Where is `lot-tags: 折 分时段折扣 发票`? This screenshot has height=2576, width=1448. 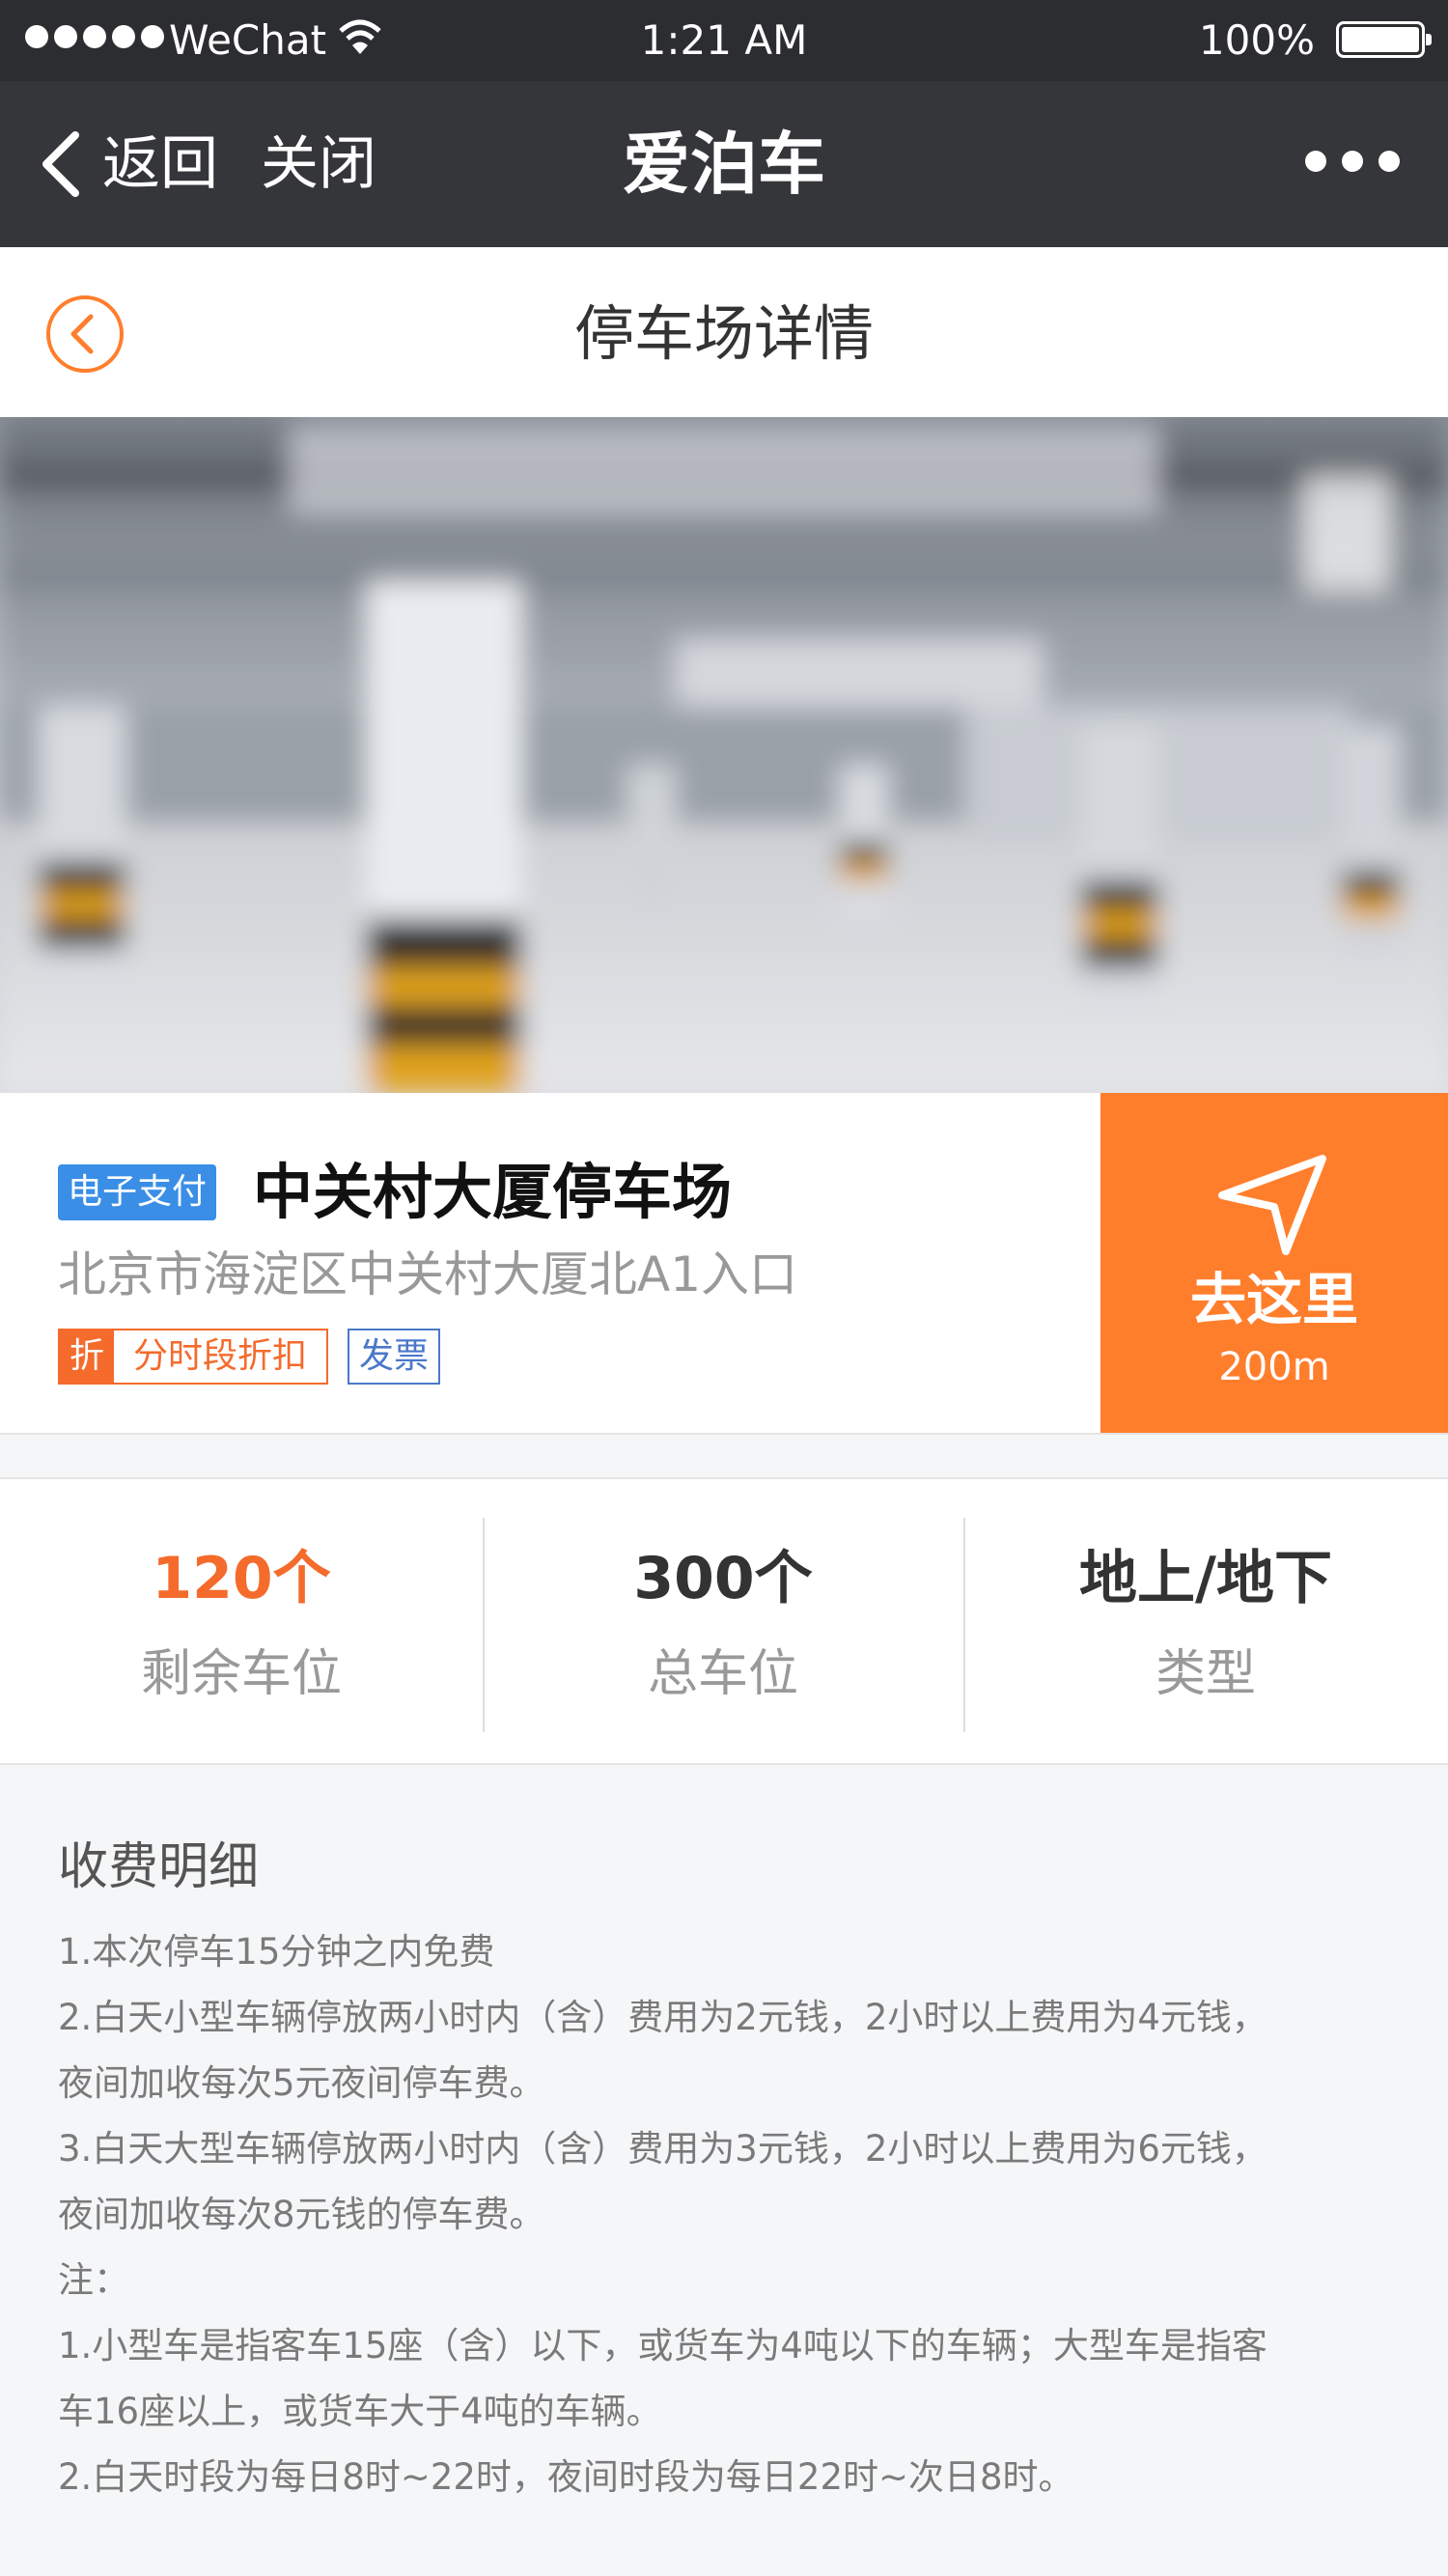 lot-tags: 折 分时段折扣 发票 is located at coordinates (249, 1357).